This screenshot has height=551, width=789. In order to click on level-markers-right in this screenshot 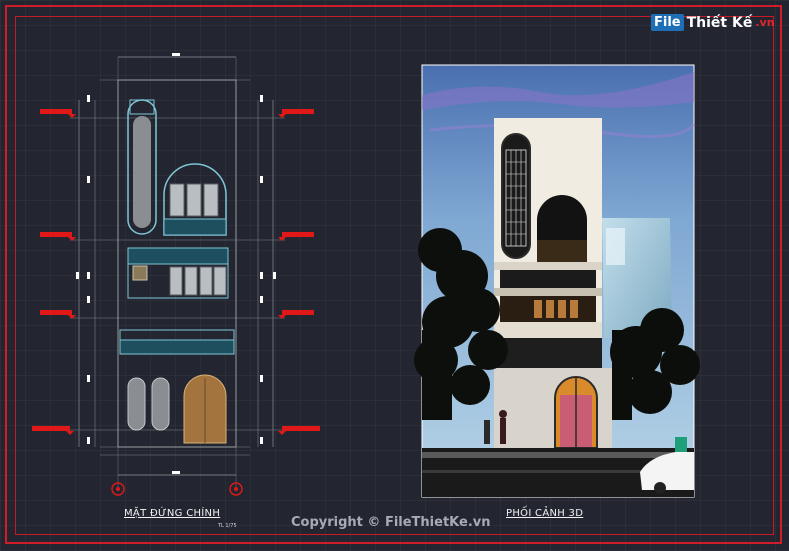, I will do `click(299, 272)`.